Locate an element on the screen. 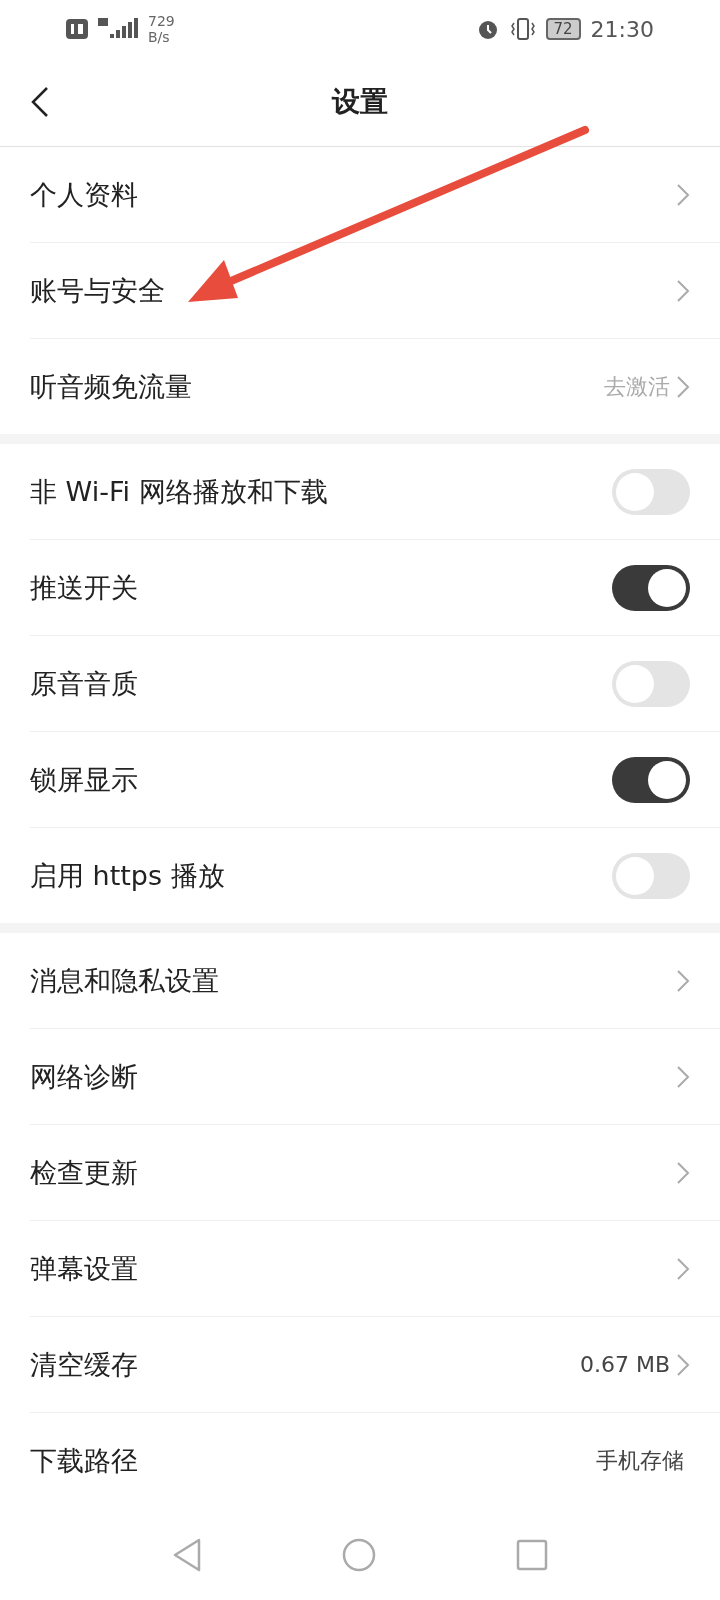  speed-unit: B/s is located at coordinates (159, 37).